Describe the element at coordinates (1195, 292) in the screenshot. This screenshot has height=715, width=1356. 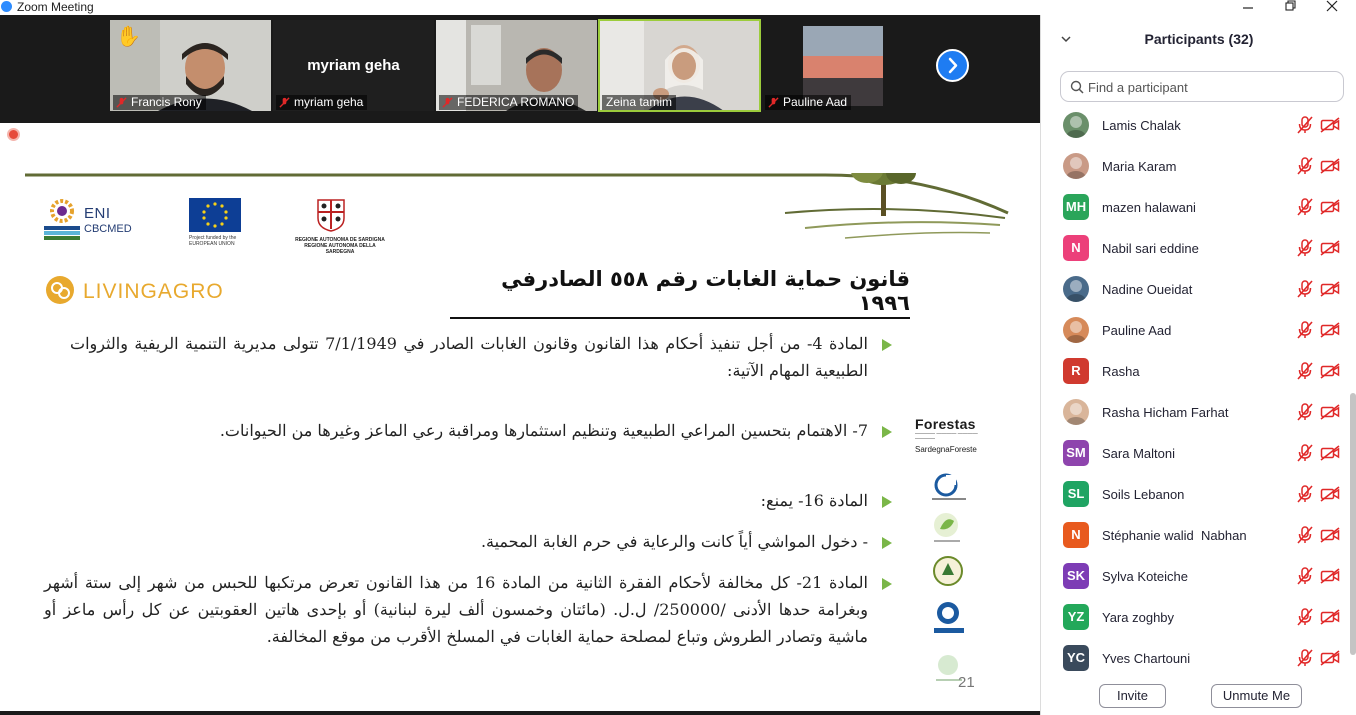
I see `participant-row: Nadine Oueidat` at that location.